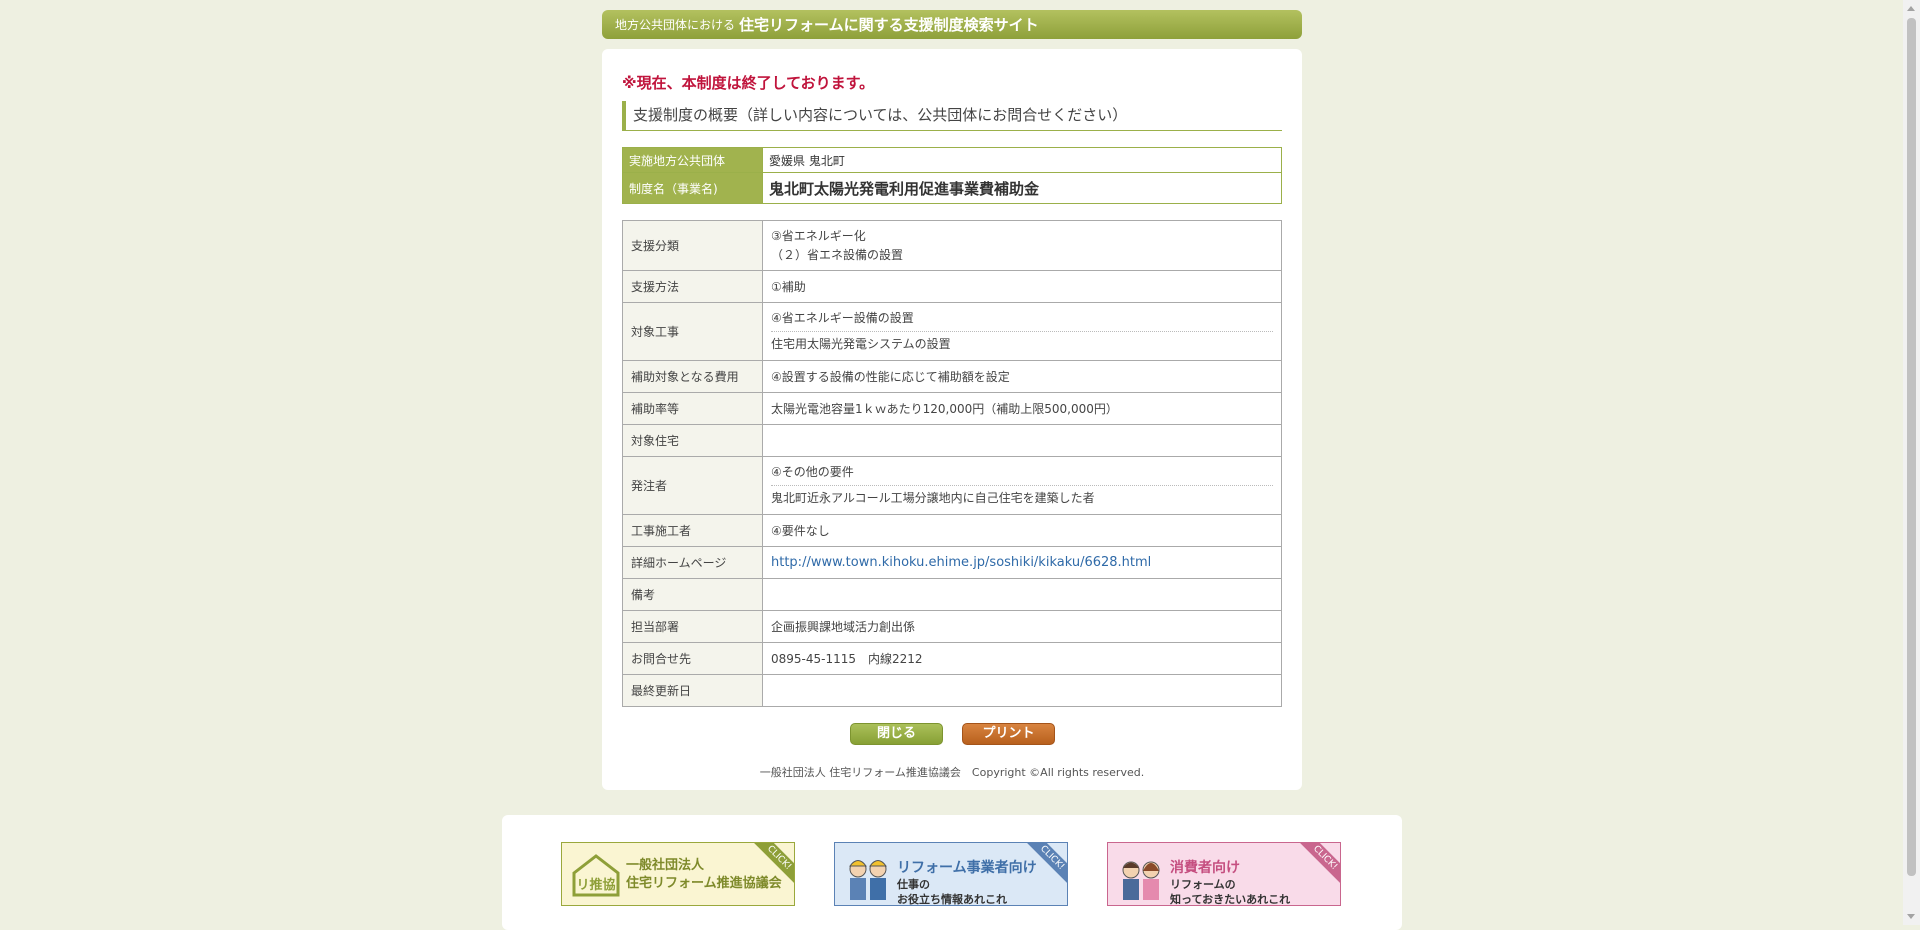 The width and height of the screenshot is (1920, 930). Describe the element at coordinates (889, 25) in the screenshot. I see `site-title: 住宅リフォームに関する支援制度検索サイト` at that location.